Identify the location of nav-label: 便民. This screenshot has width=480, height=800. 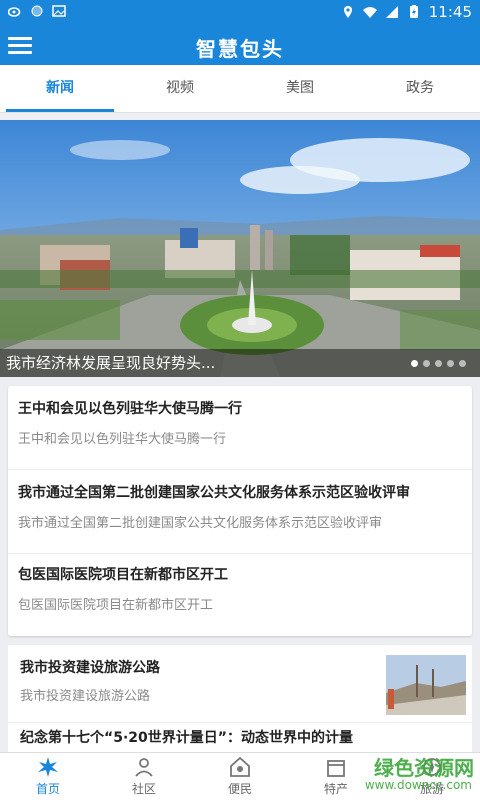
(239, 789).